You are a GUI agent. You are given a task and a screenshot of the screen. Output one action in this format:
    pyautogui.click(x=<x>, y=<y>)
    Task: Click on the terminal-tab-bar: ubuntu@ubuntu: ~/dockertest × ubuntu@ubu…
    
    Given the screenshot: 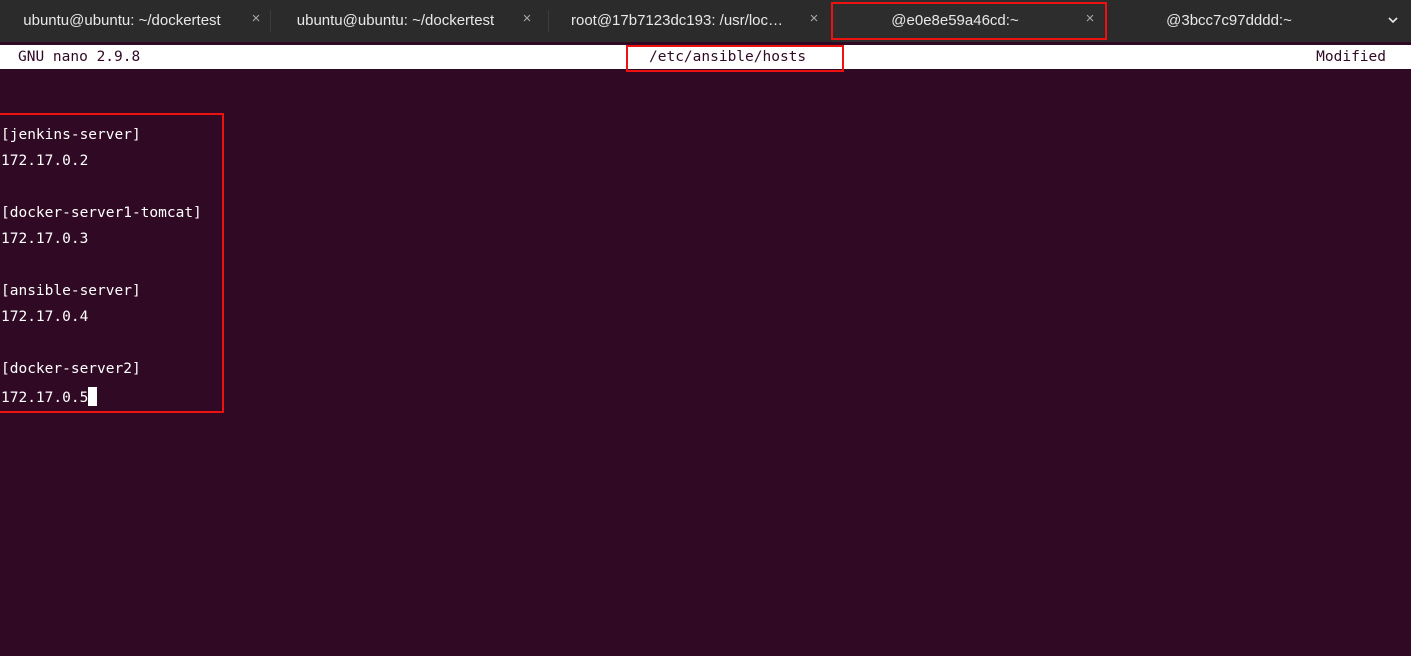 What is the action you would take?
    pyautogui.click(x=705, y=21)
    